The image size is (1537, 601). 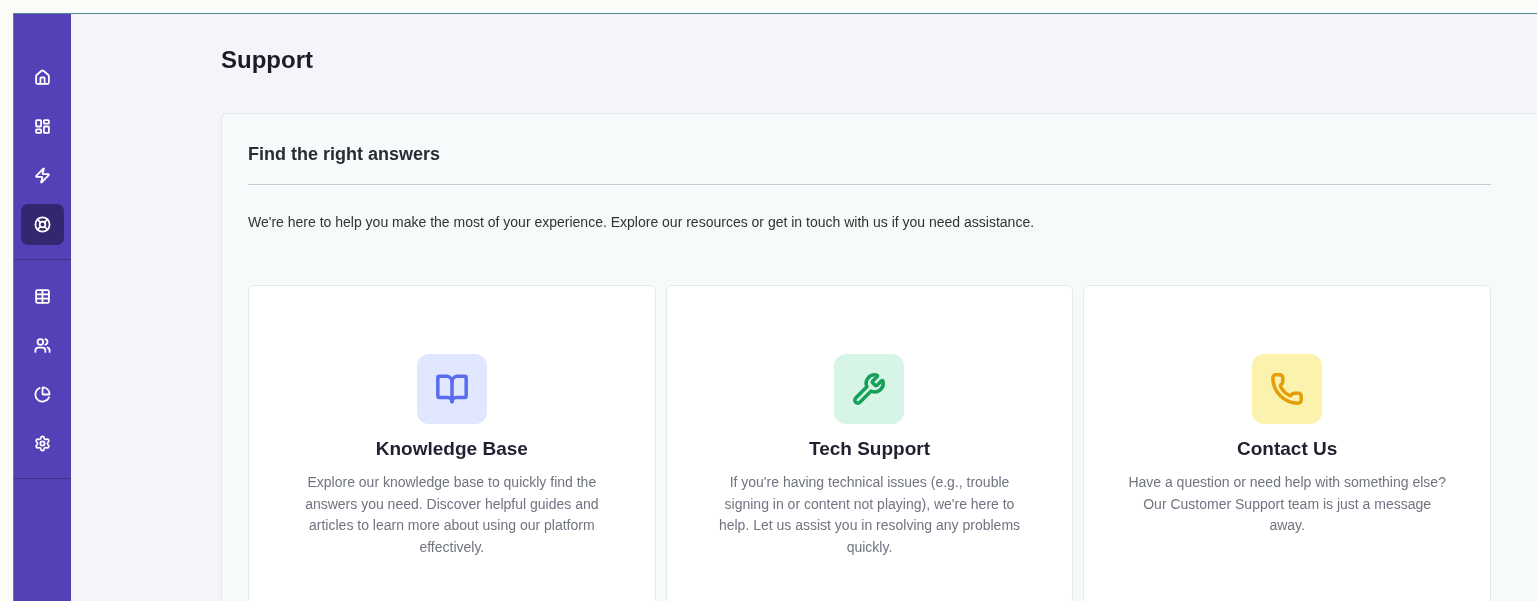 I want to click on users-icon, so click(x=42, y=345).